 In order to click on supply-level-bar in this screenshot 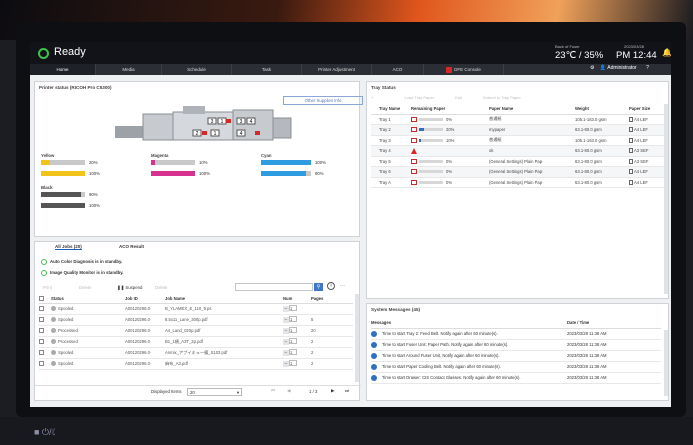, I will do `click(173, 173)`.